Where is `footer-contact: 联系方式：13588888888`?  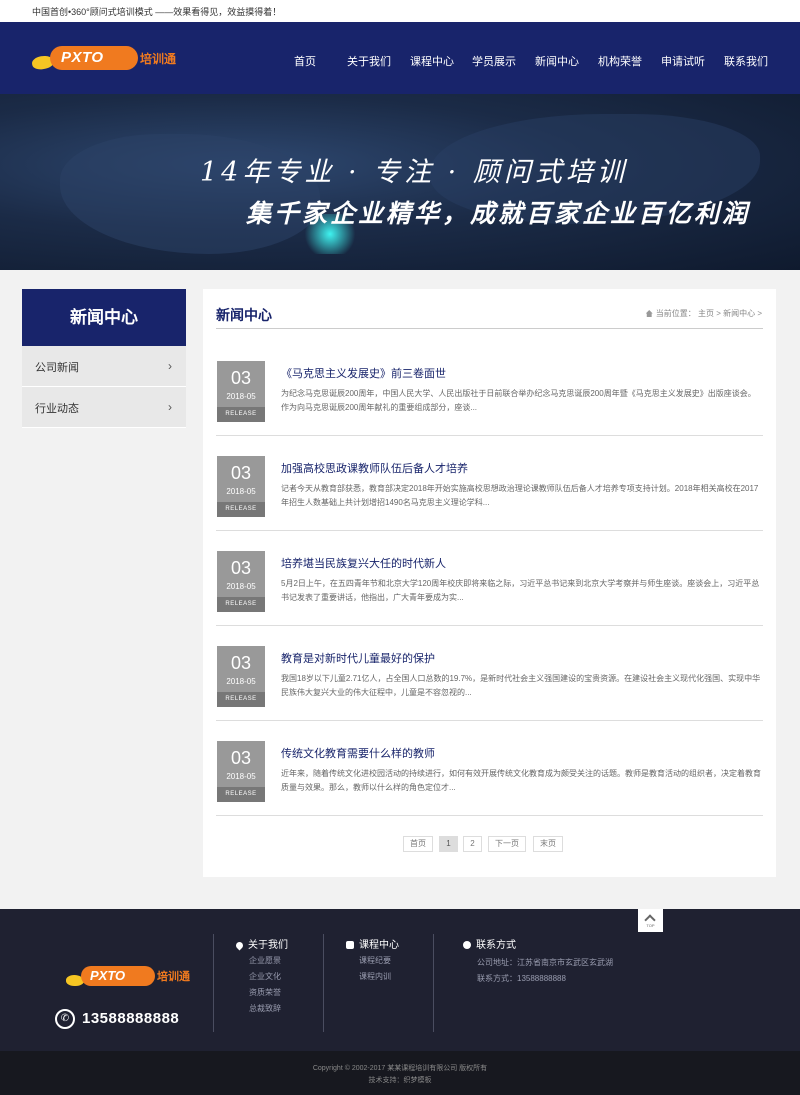 footer-contact: 联系方式：13588888888 is located at coordinates (521, 978).